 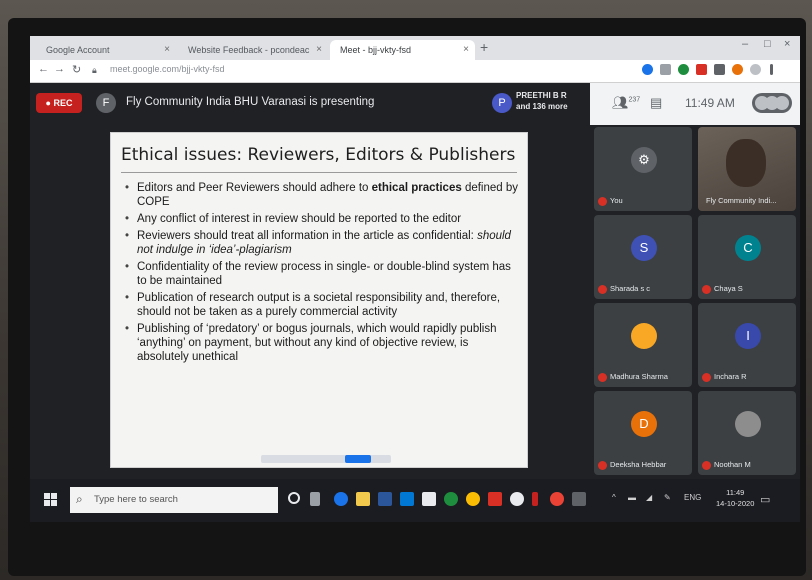 What do you see at coordinates (626, 103) in the screenshot?
I see `people-icon: 👥︎237` at bounding box center [626, 103].